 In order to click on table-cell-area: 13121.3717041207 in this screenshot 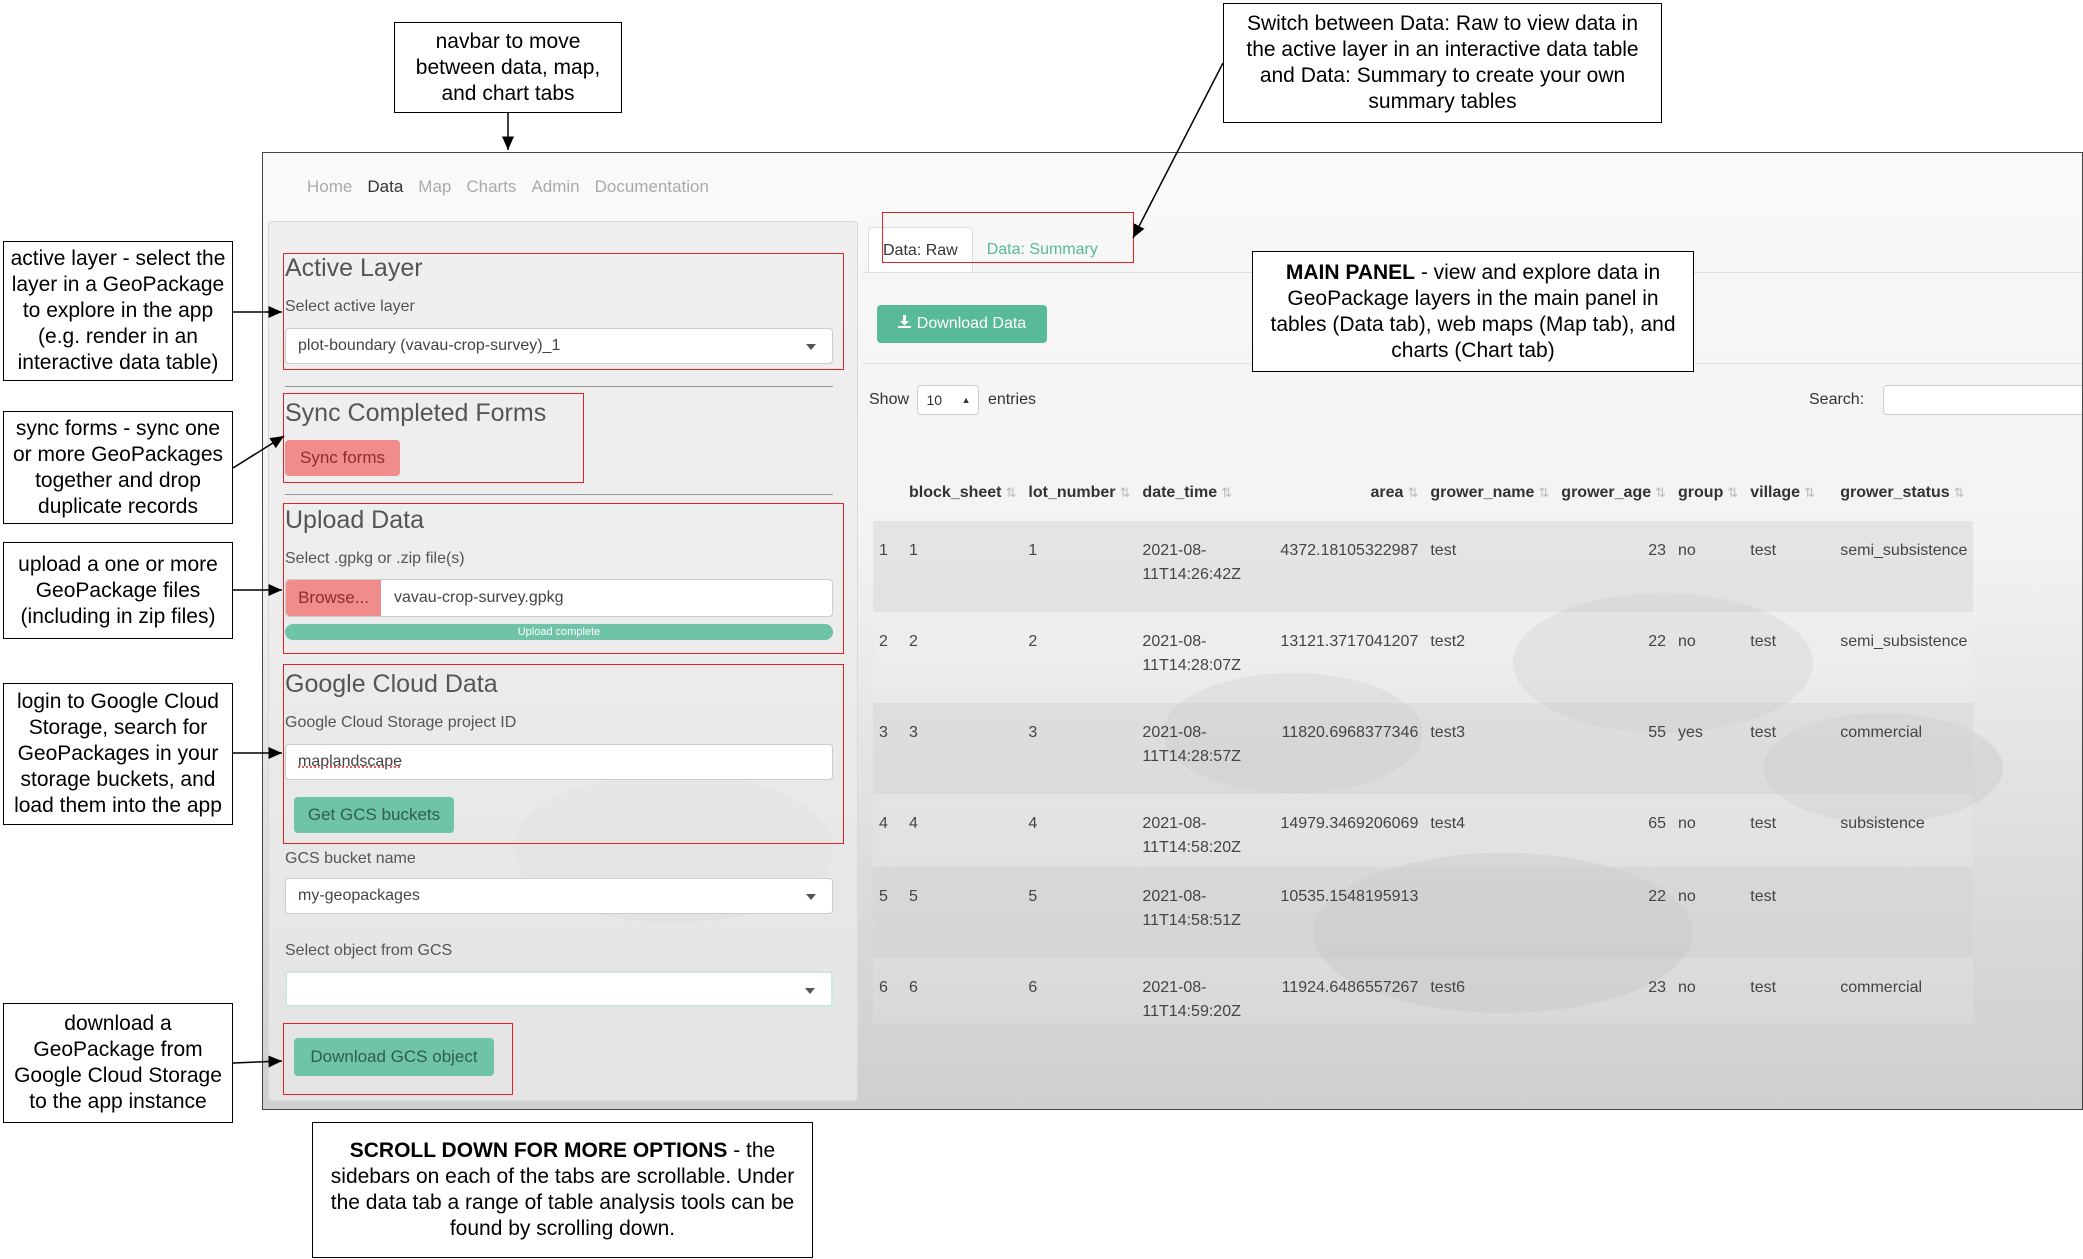, I will do `click(1349, 657)`.